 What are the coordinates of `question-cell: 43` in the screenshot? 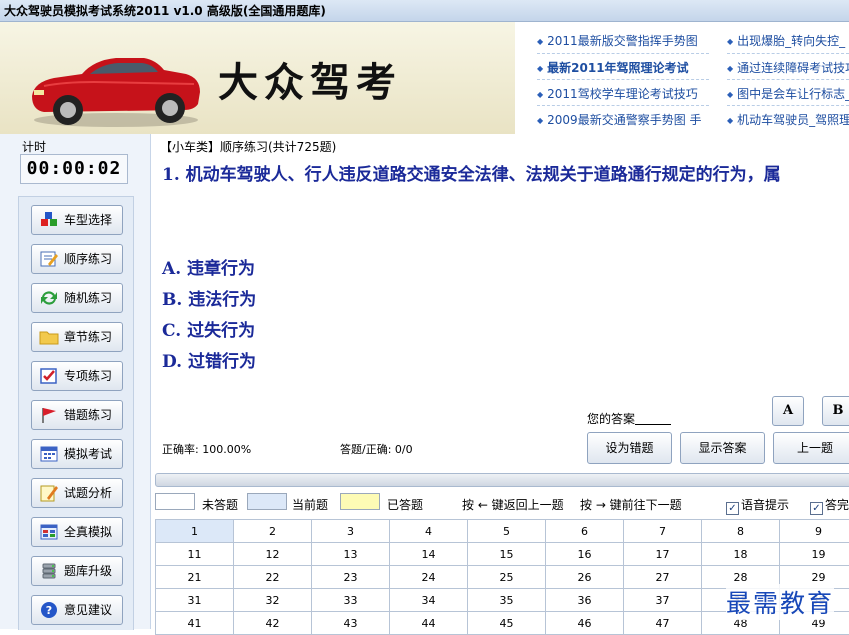 It's located at (351, 623).